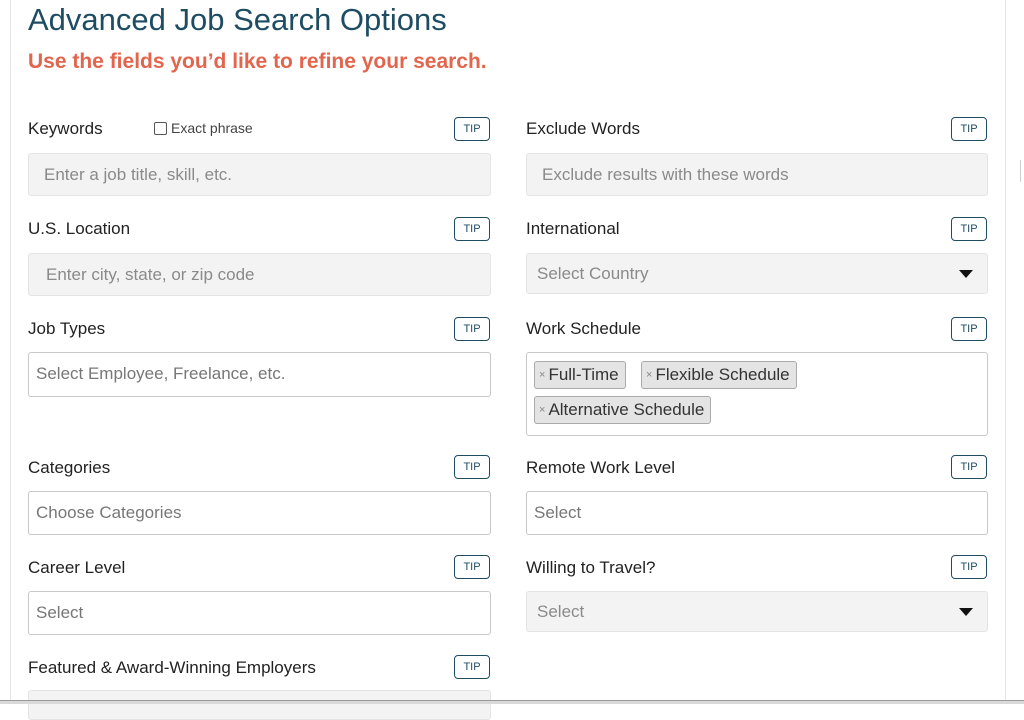 The height and width of the screenshot is (720, 1024). Describe the element at coordinates (472, 667) in the screenshot. I see `featured-employers-tip-button: TIP` at that location.